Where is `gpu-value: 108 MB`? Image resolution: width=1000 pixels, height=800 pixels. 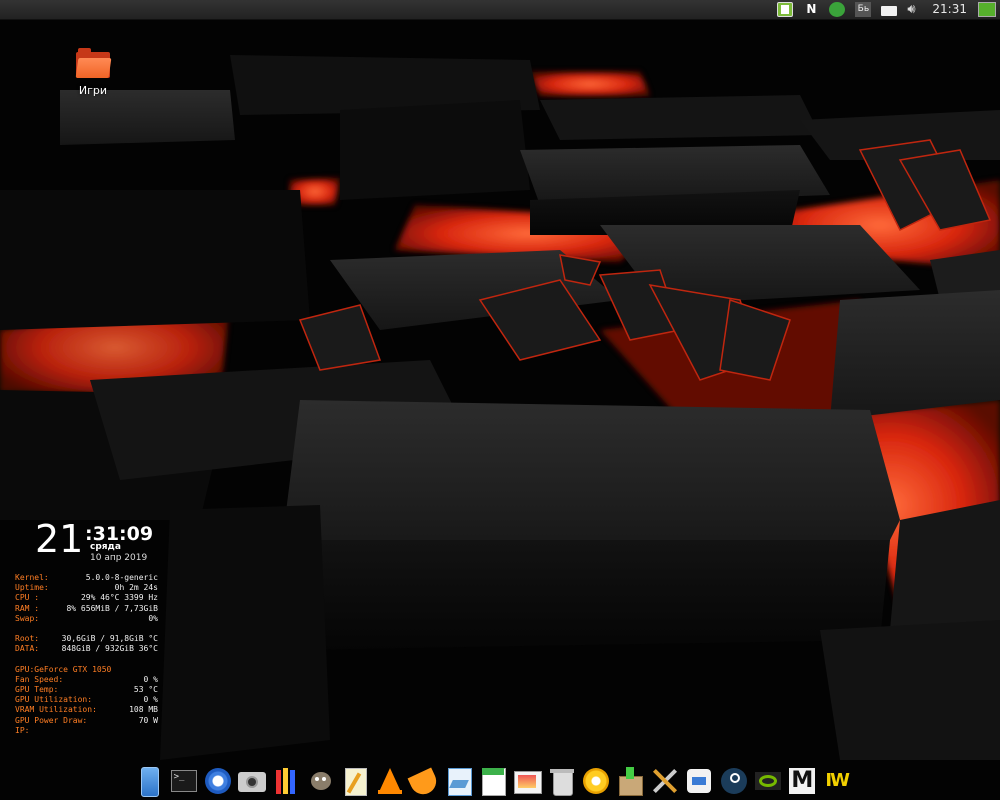
gpu-value: 108 MB is located at coordinates (143, 710).